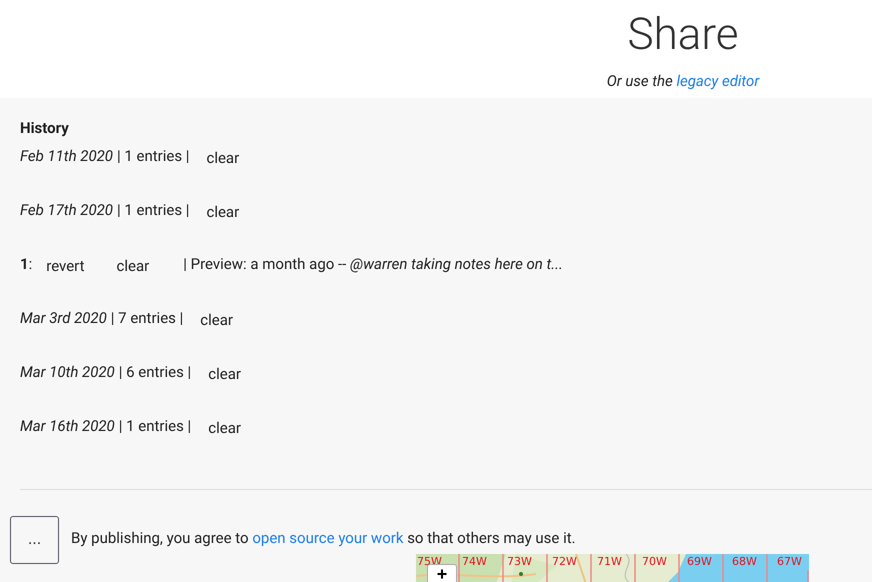  Describe the element at coordinates (67, 372) in the screenshot. I see `history-date: Mar 10th 2020` at that location.